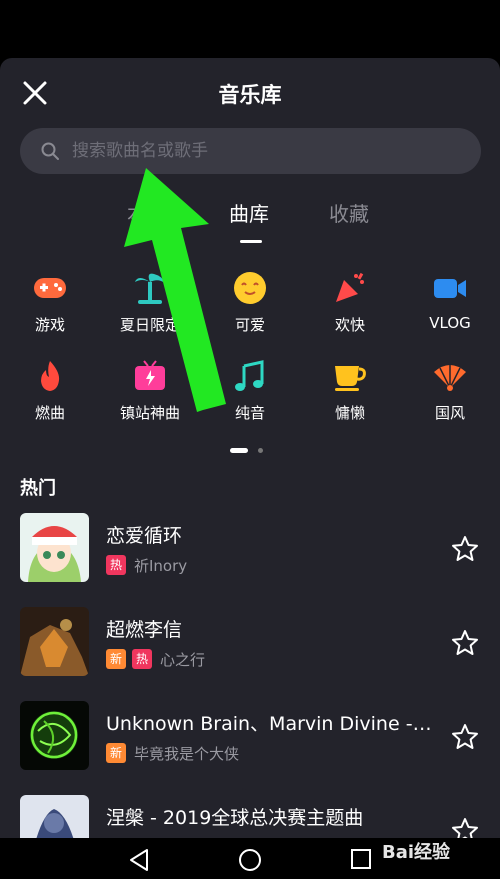  I want to click on category-hype: 燃曲, so click(50, 390).